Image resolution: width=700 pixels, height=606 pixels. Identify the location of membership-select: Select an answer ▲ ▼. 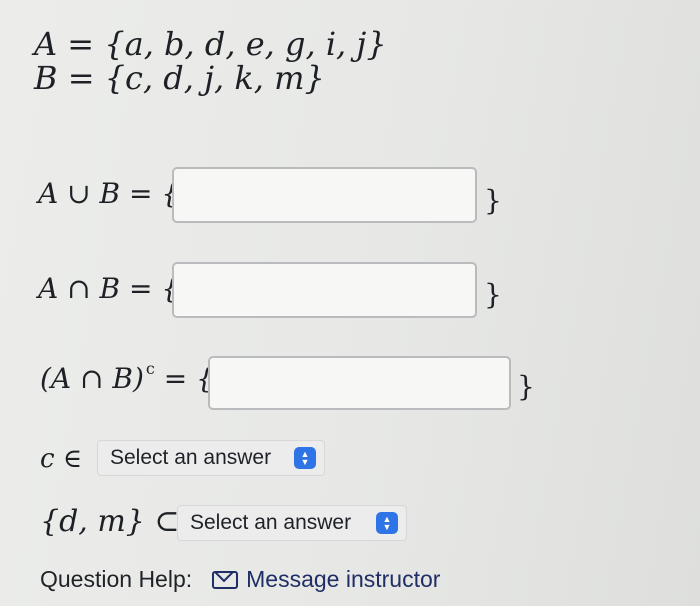
(211, 458).